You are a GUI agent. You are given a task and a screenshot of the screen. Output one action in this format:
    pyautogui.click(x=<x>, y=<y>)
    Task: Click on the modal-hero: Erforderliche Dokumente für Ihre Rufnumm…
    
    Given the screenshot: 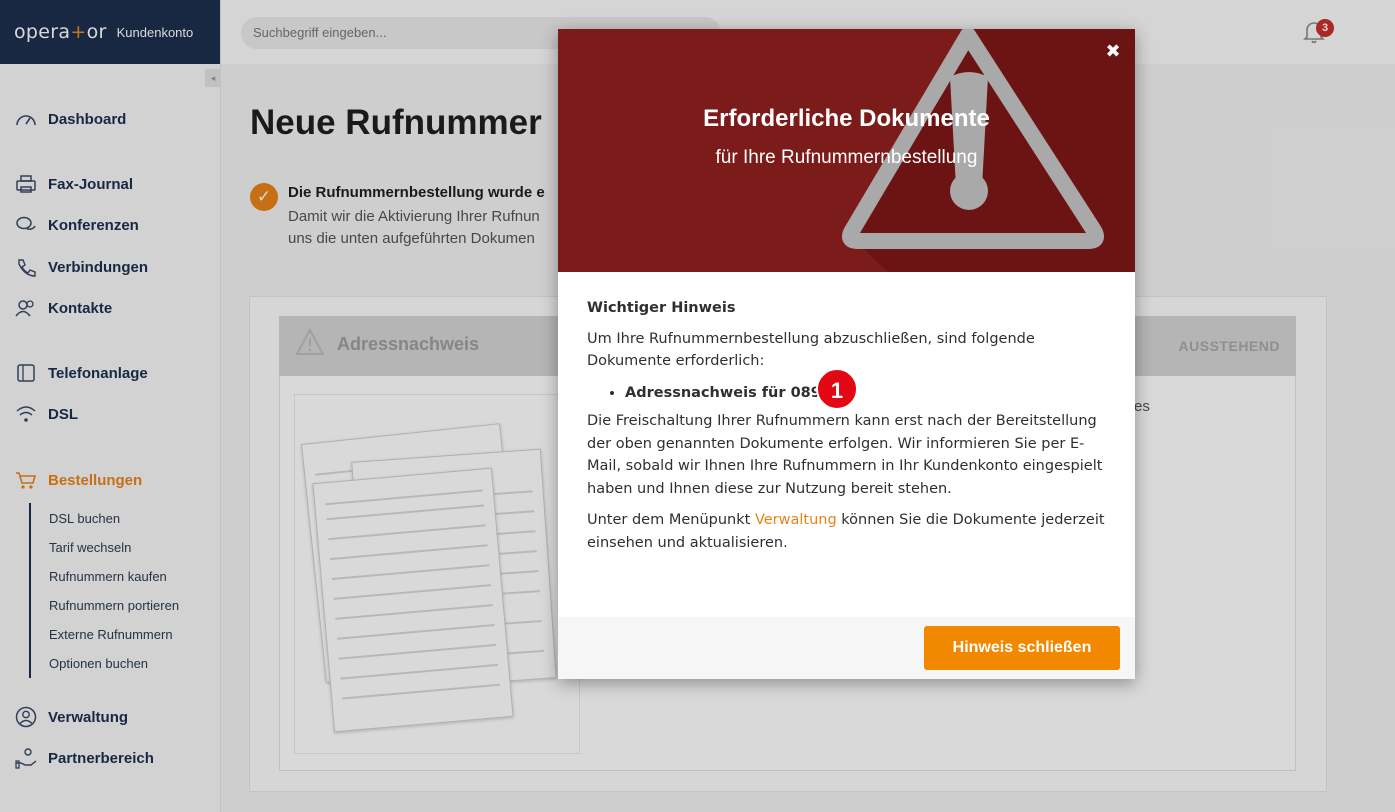 What is the action you would take?
    pyautogui.click(x=846, y=150)
    